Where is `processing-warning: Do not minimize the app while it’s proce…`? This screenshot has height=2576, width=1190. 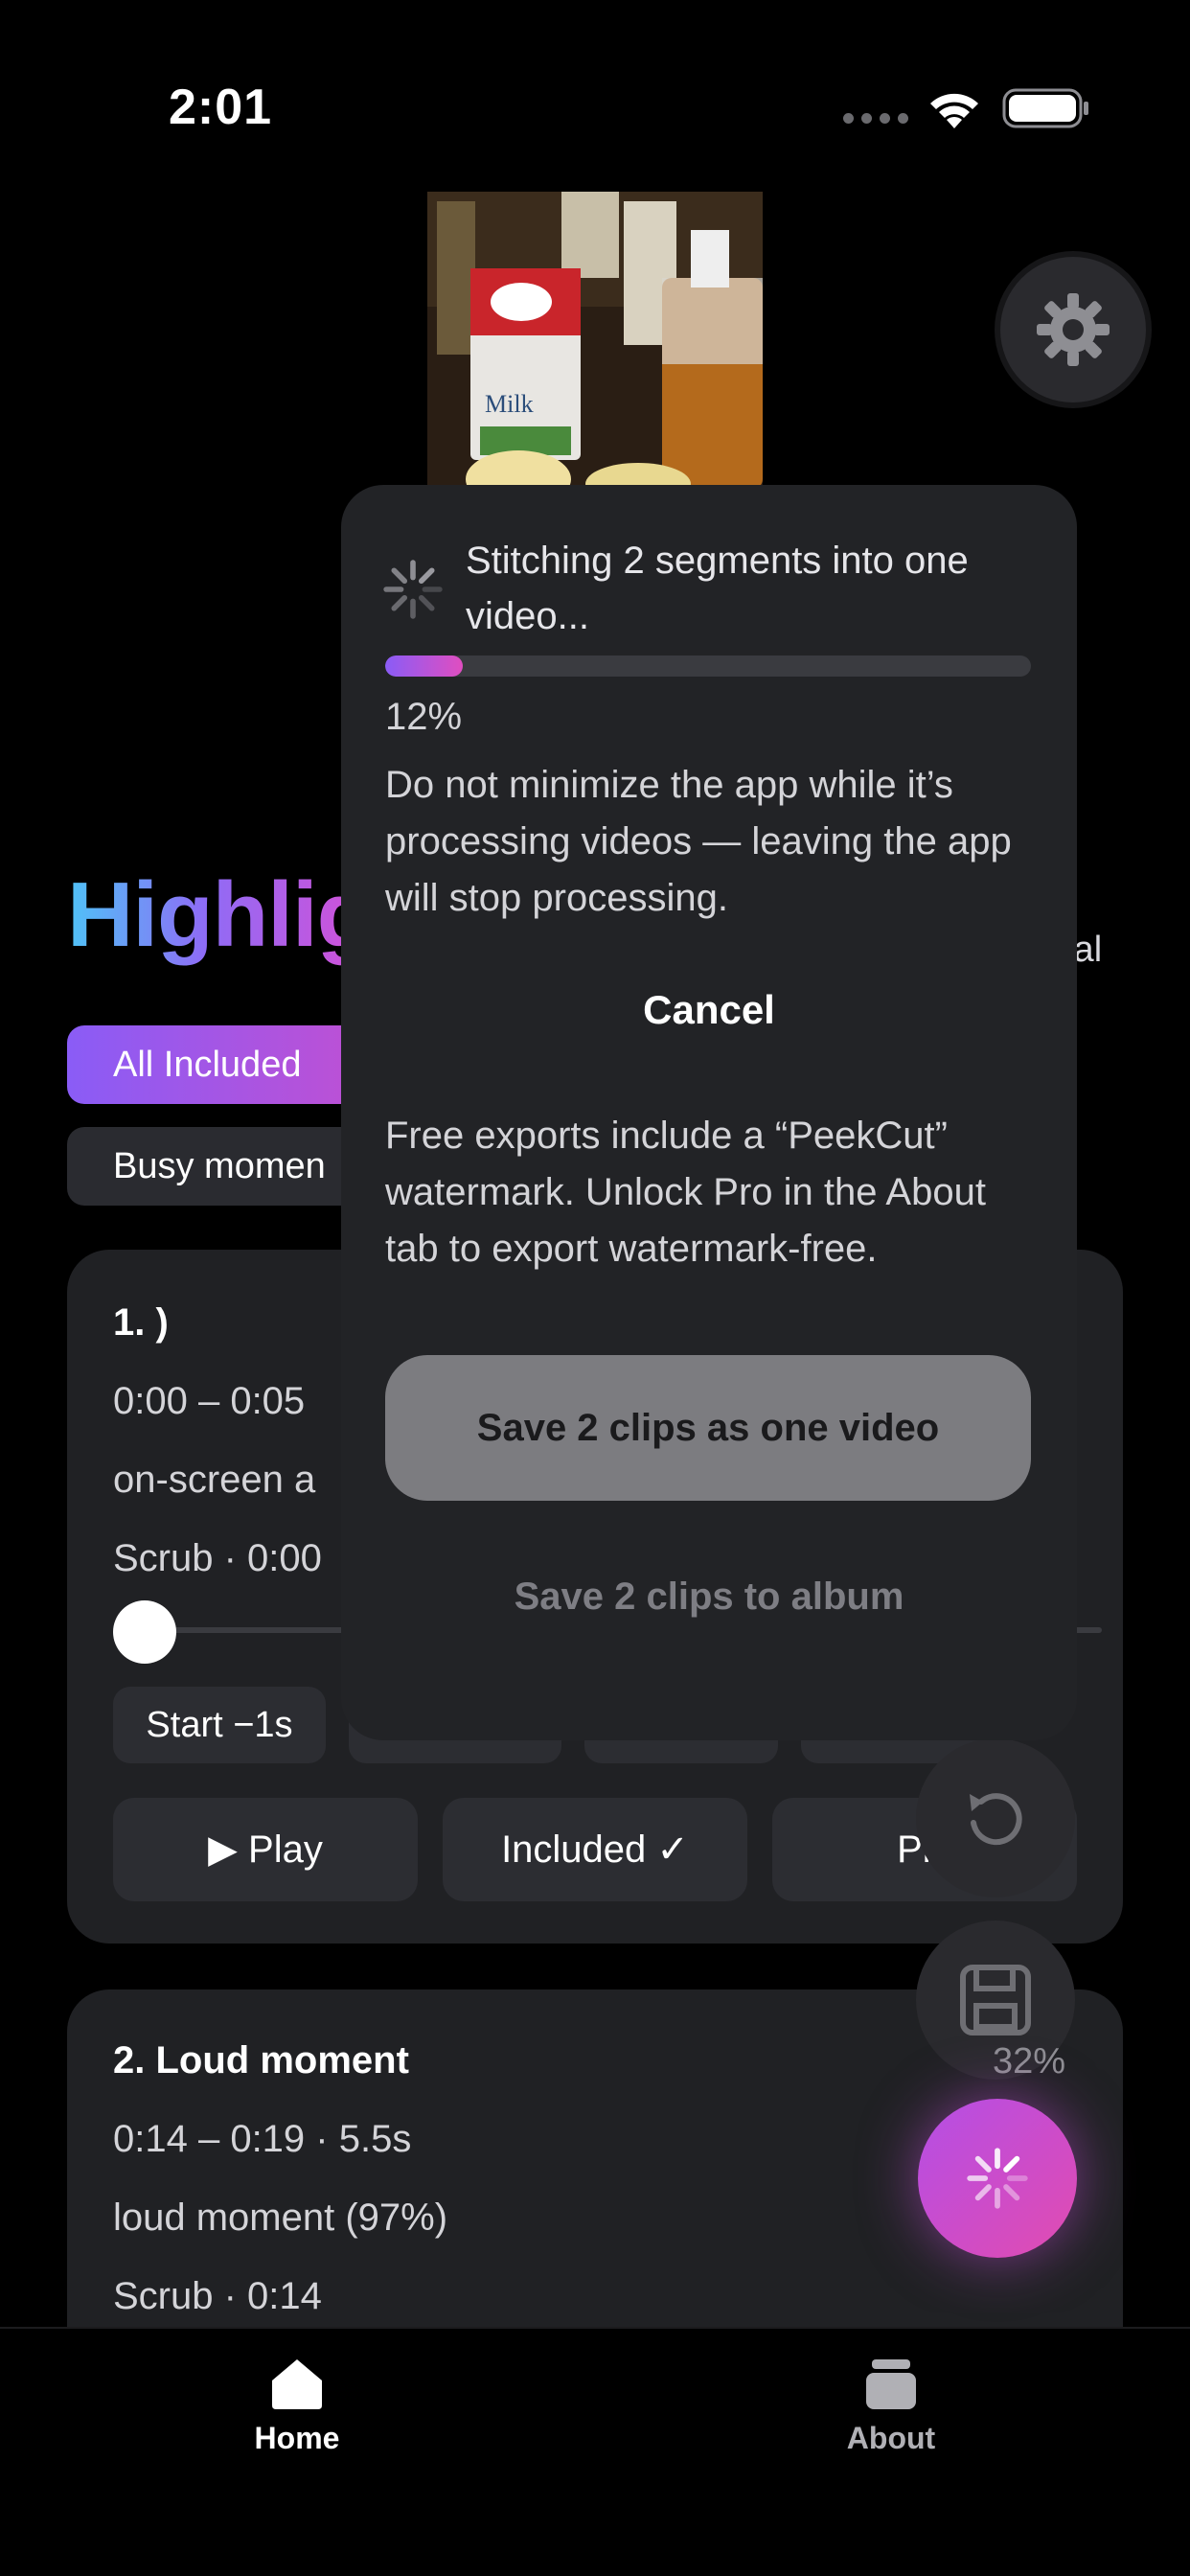 processing-warning: Do not minimize the app while it’s proce… is located at coordinates (699, 841).